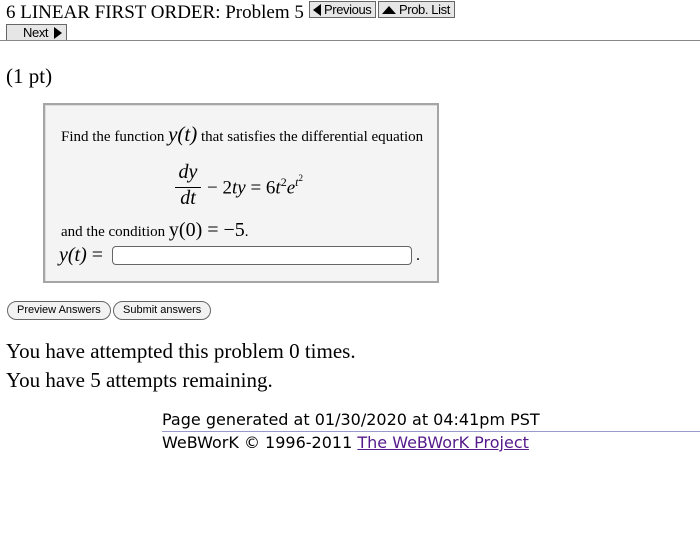  I want to click on footer-divider, so click(431, 431).